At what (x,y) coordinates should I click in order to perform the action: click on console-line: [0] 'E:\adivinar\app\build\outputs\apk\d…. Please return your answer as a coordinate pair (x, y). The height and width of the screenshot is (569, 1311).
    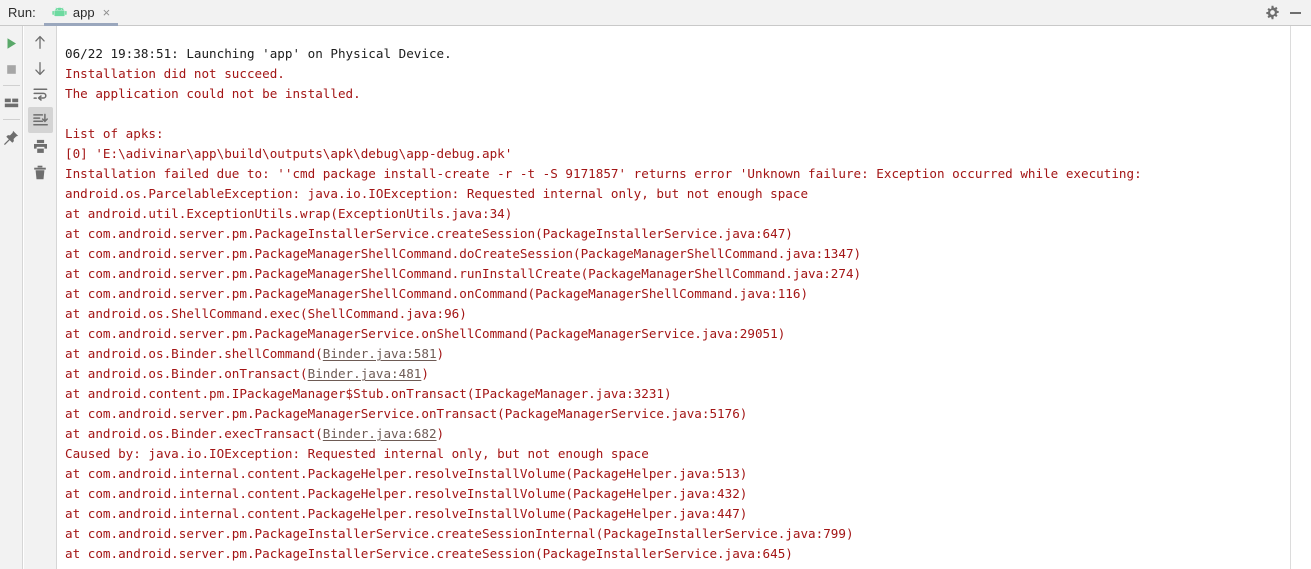
    Looking at the image, I should click on (289, 153).